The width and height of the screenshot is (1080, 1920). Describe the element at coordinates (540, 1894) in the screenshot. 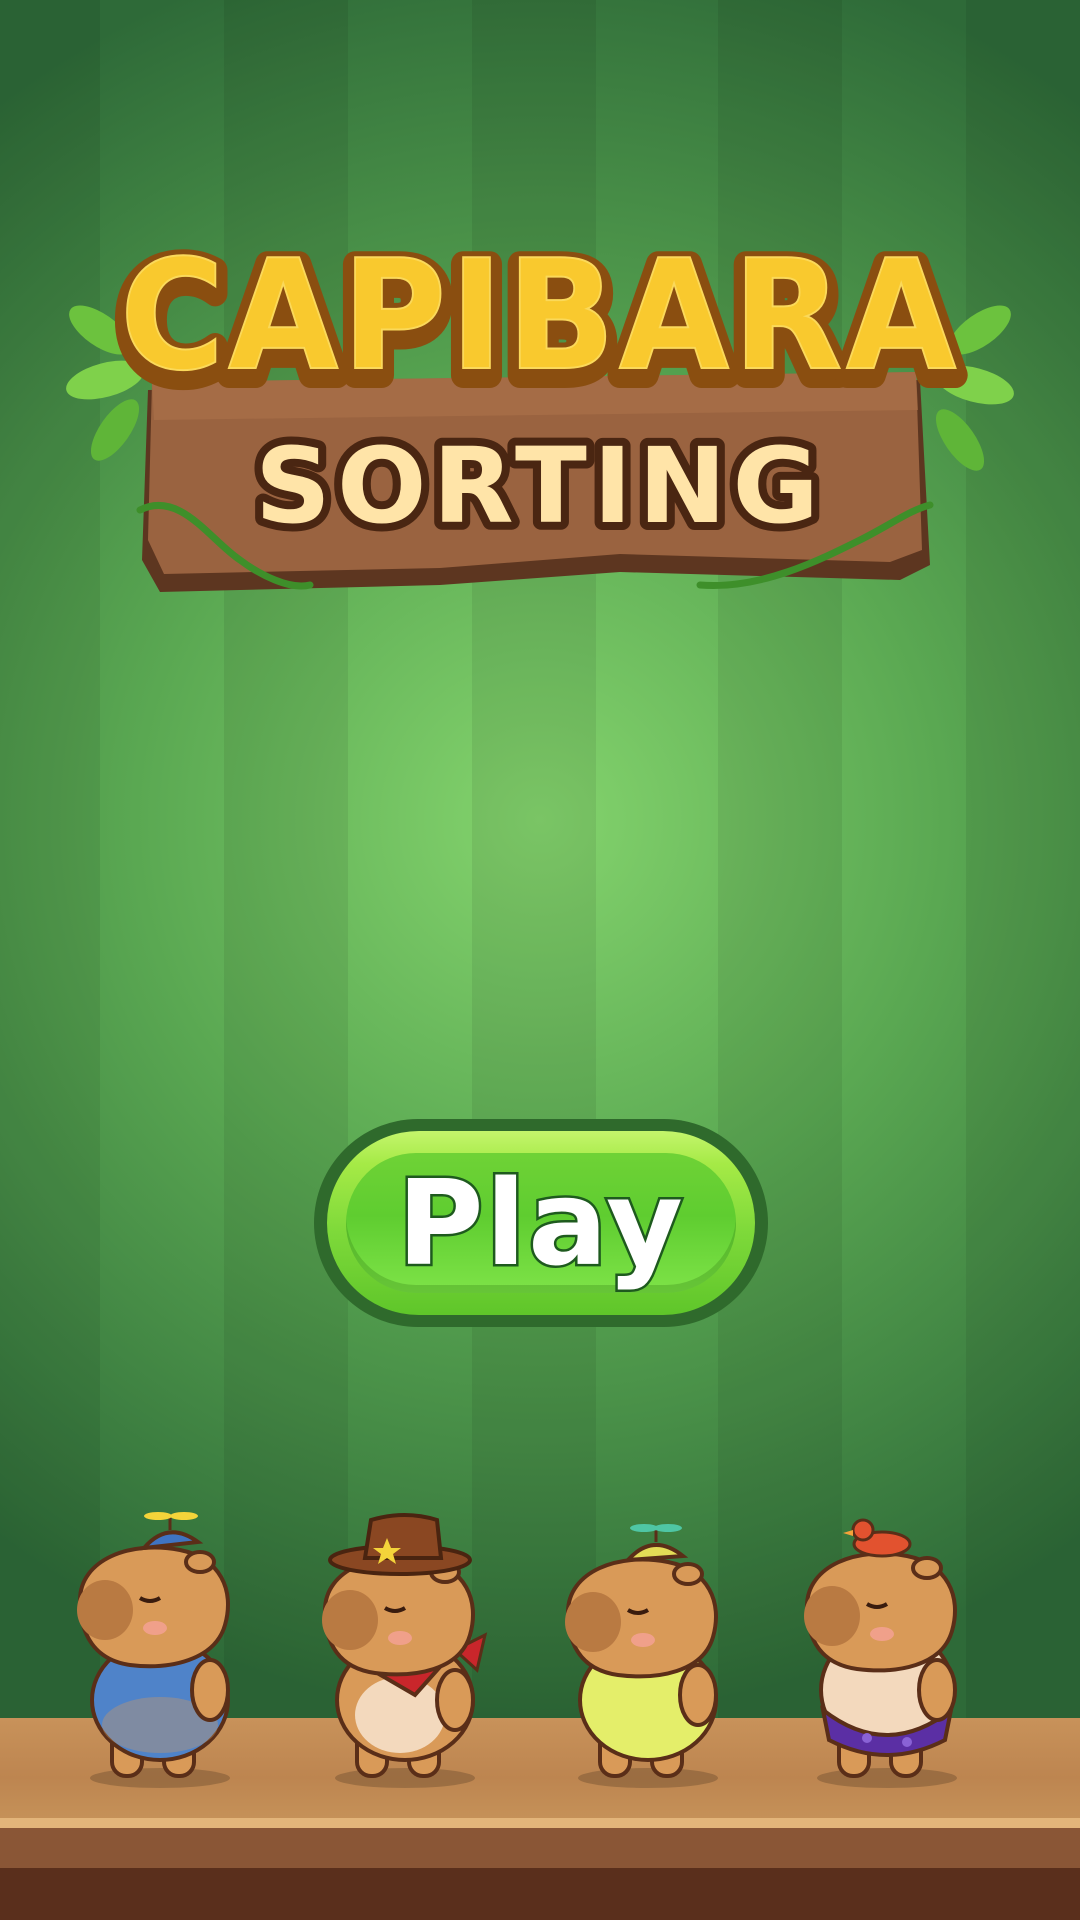

I see `floor-base` at that location.